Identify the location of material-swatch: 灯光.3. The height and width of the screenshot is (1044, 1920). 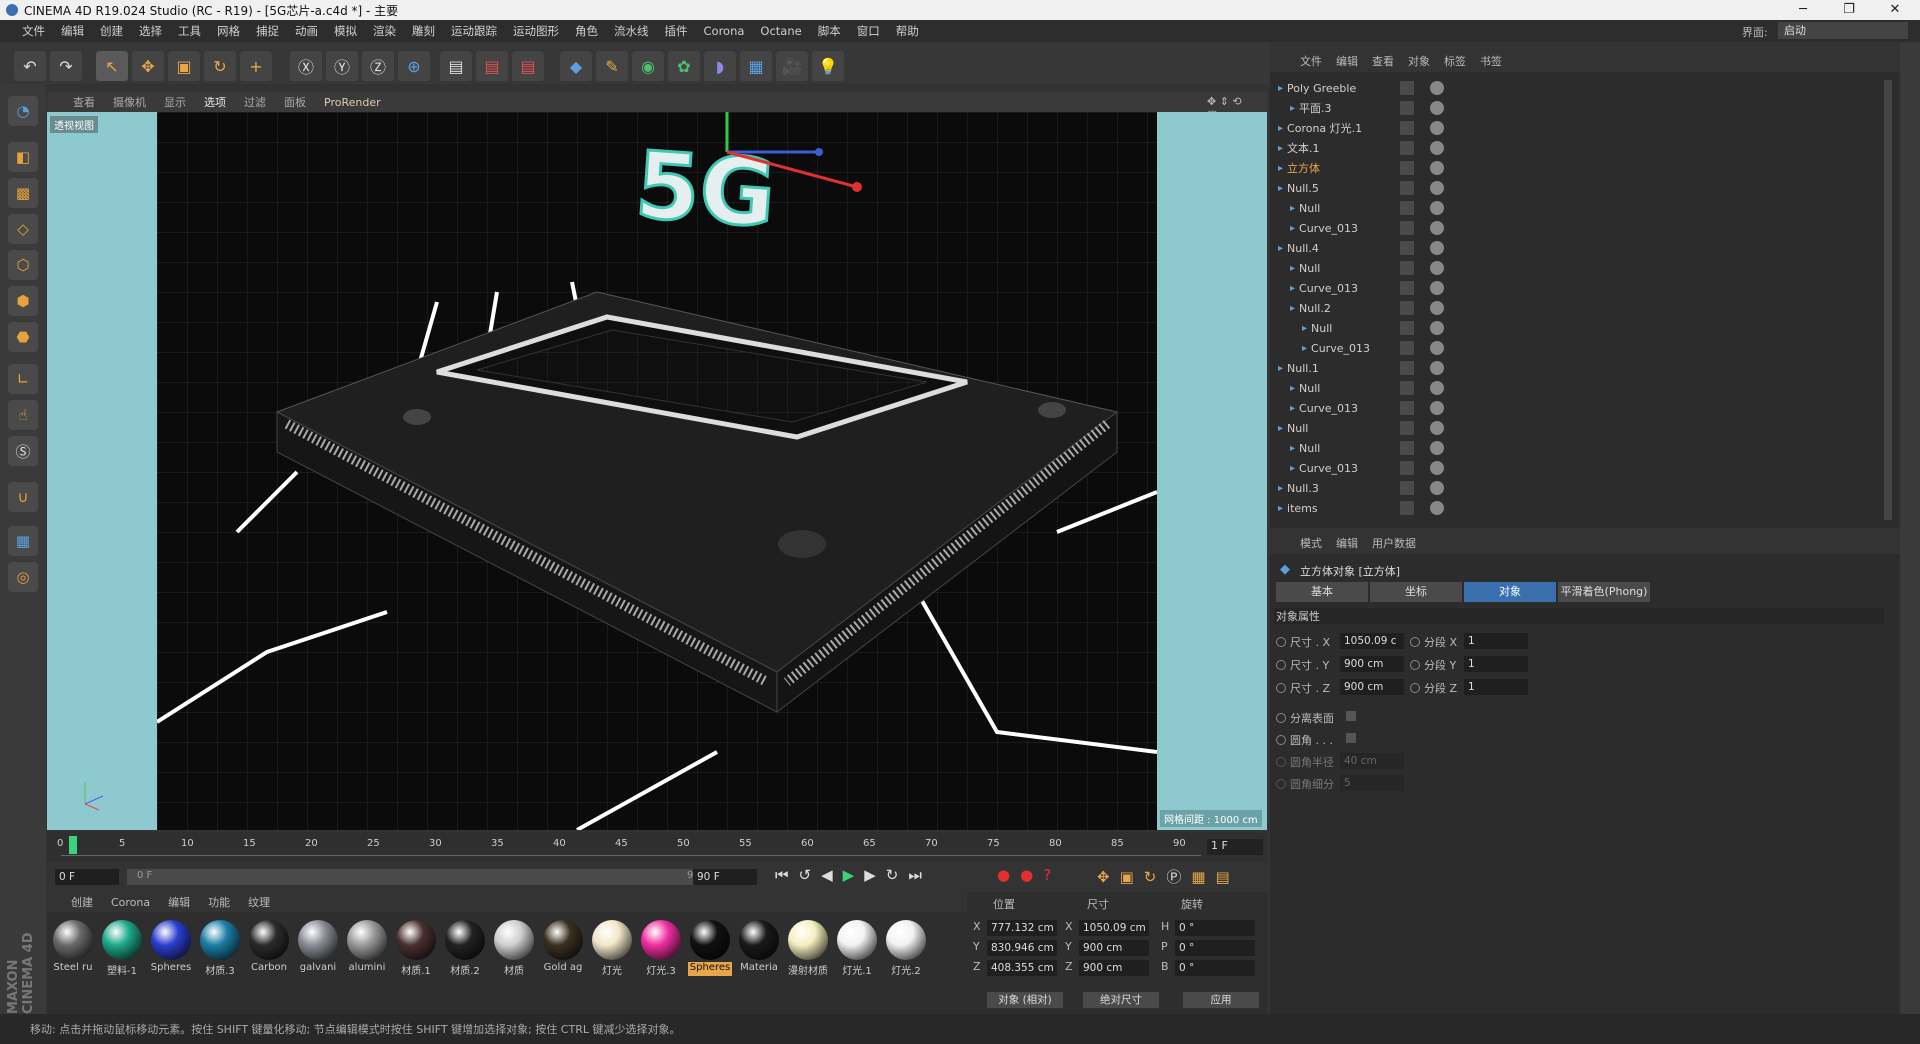
(661, 947).